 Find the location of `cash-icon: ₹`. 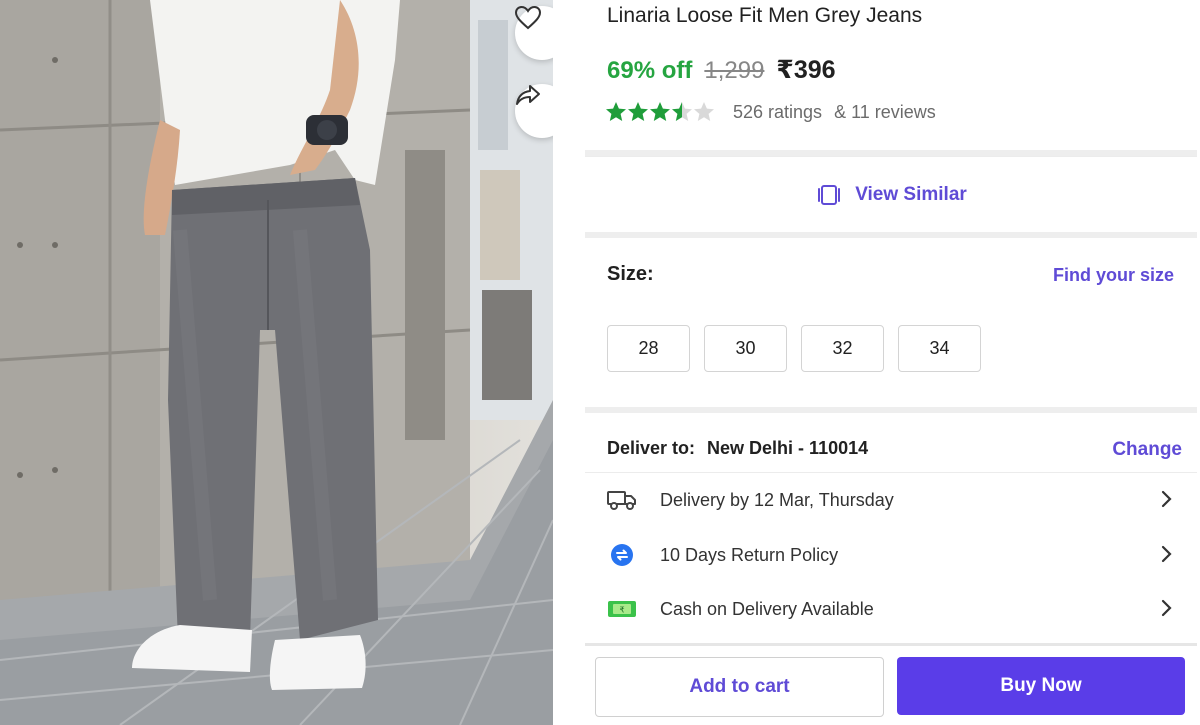

cash-icon: ₹ is located at coordinates (622, 609).